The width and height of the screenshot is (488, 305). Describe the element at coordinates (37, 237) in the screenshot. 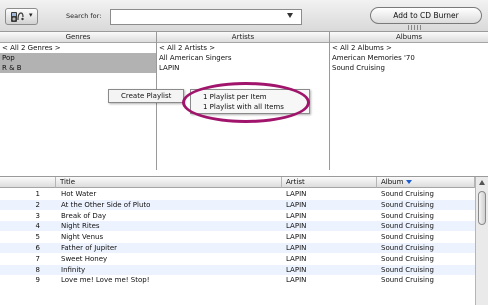

I see `track-number: 5` at that location.